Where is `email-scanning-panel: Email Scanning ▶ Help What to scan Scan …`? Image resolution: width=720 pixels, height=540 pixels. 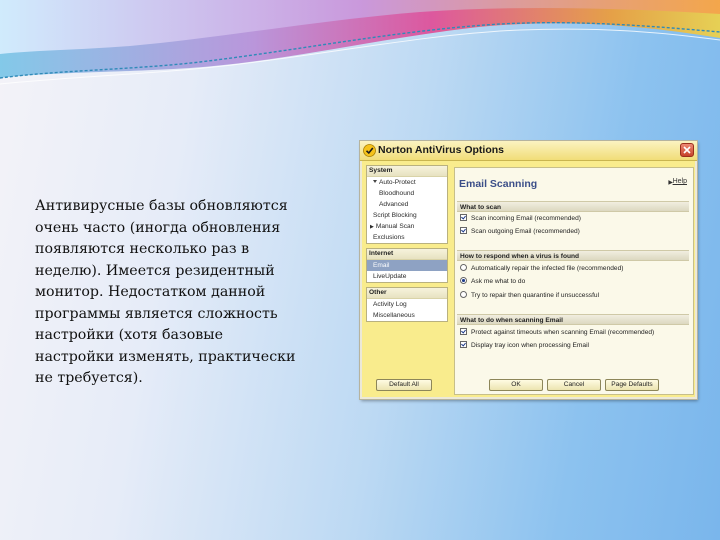 email-scanning-panel: Email Scanning ▶ Help What to scan Scan … is located at coordinates (574, 281).